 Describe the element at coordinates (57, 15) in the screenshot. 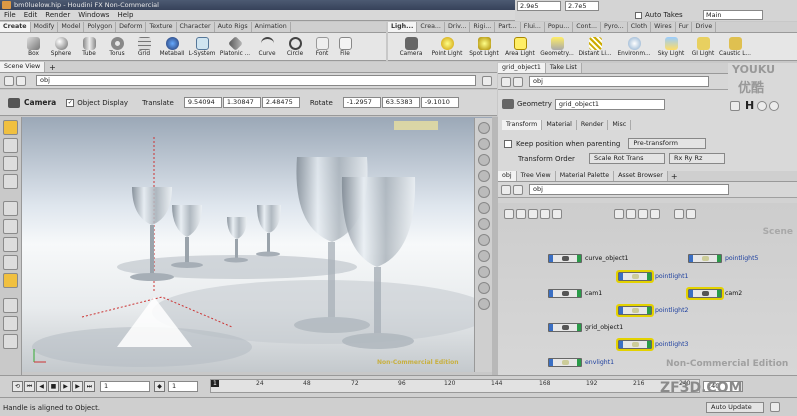

I see `menu-render: Render` at that location.